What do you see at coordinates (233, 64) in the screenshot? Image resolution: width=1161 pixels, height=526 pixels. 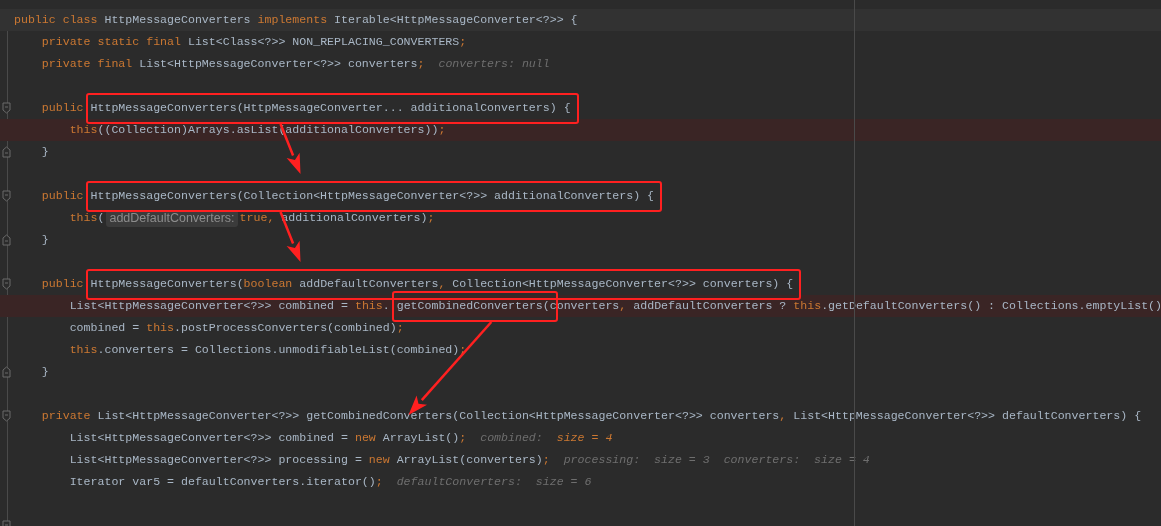 I see `code-text: private final List<HttpMessageConverter<?>> converters;` at bounding box center [233, 64].